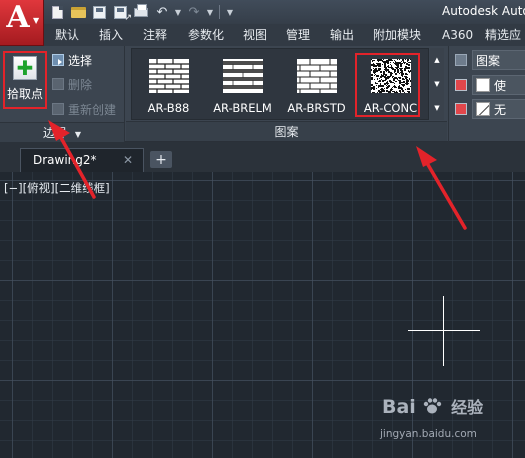 The width and height of the screenshot is (525, 458). I want to click on tab-drawing2: Drawing2* ✕, so click(82, 160).